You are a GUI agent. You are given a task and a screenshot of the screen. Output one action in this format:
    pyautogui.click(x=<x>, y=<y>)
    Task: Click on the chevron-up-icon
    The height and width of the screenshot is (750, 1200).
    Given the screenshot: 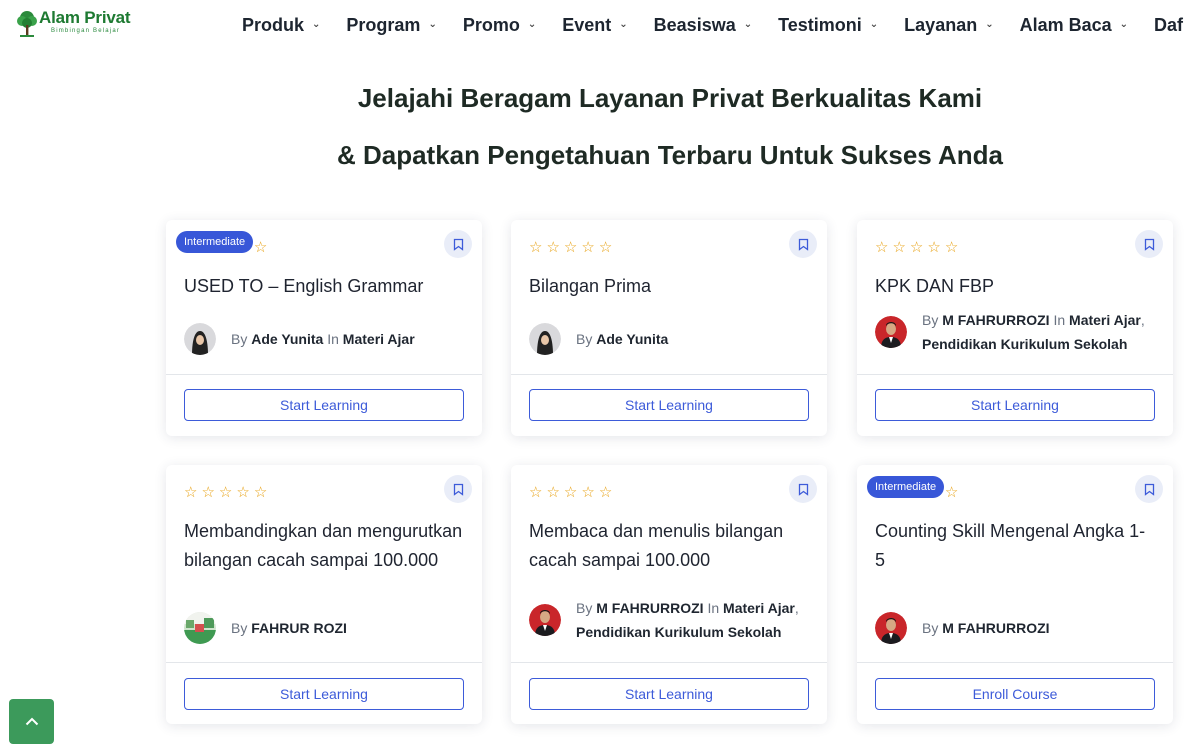 What is the action you would take?
    pyautogui.click(x=31, y=721)
    